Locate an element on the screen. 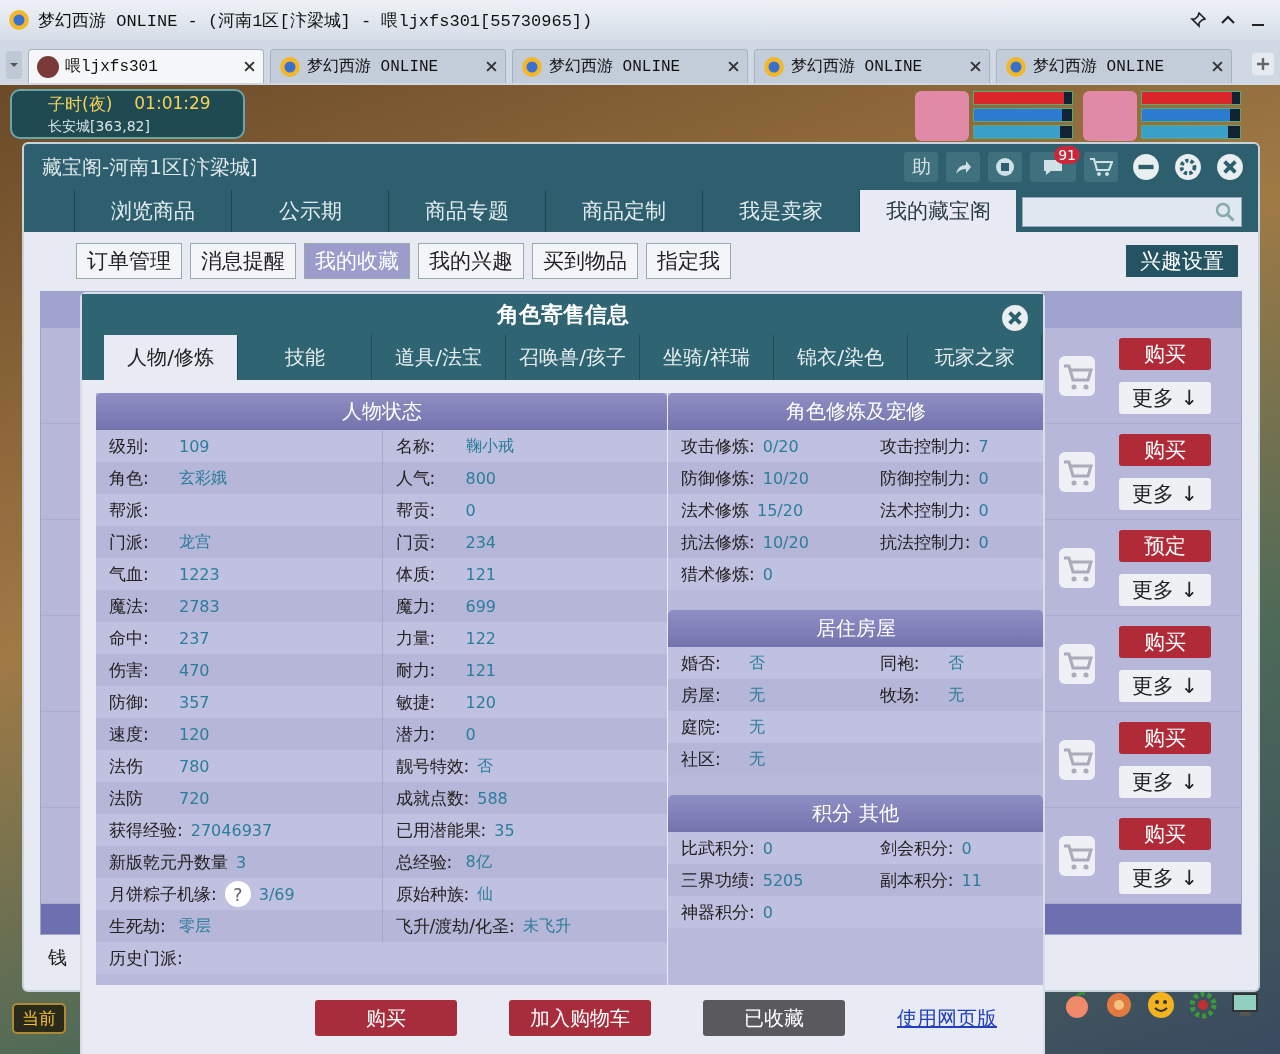 The width and height of the screenshot is (1280, 1054). new-tab-button is located at coordinates (1263, 64).